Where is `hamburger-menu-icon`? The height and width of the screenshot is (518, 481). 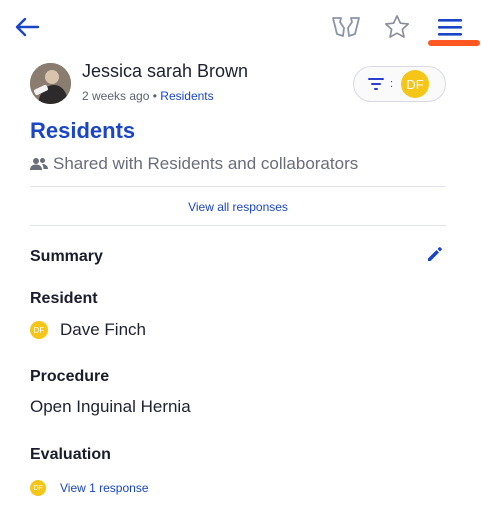 hamburger-menu-icon is located at coordinates (450, 27).